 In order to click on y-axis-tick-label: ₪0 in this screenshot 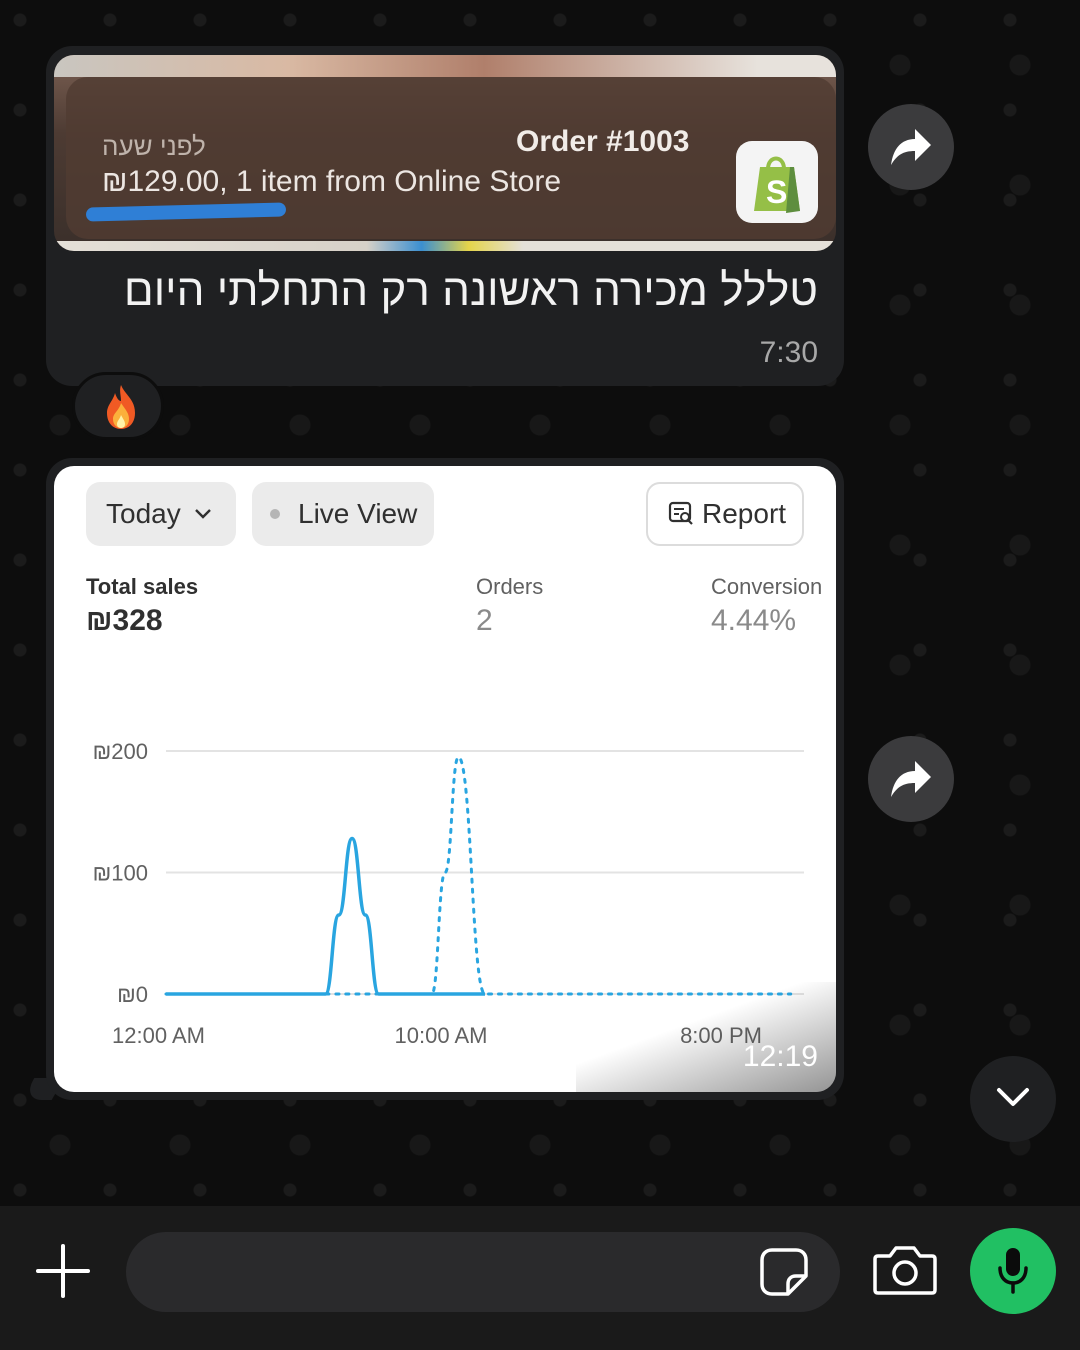, I will do `click(132, 994)`.